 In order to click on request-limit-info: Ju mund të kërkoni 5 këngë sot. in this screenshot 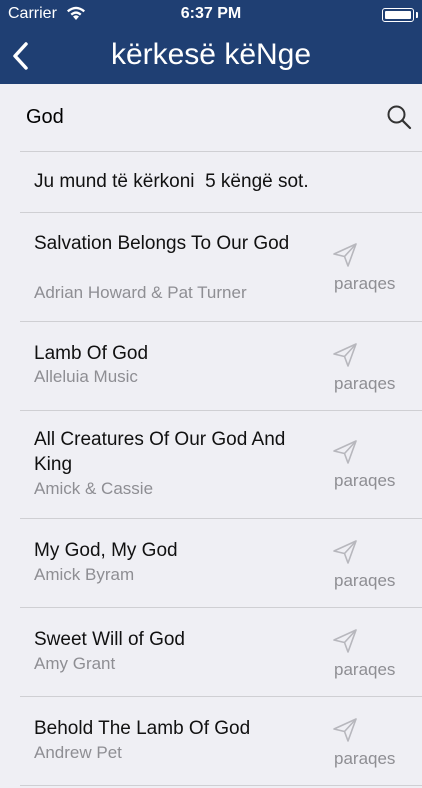, I will do `click(221, 182)`.